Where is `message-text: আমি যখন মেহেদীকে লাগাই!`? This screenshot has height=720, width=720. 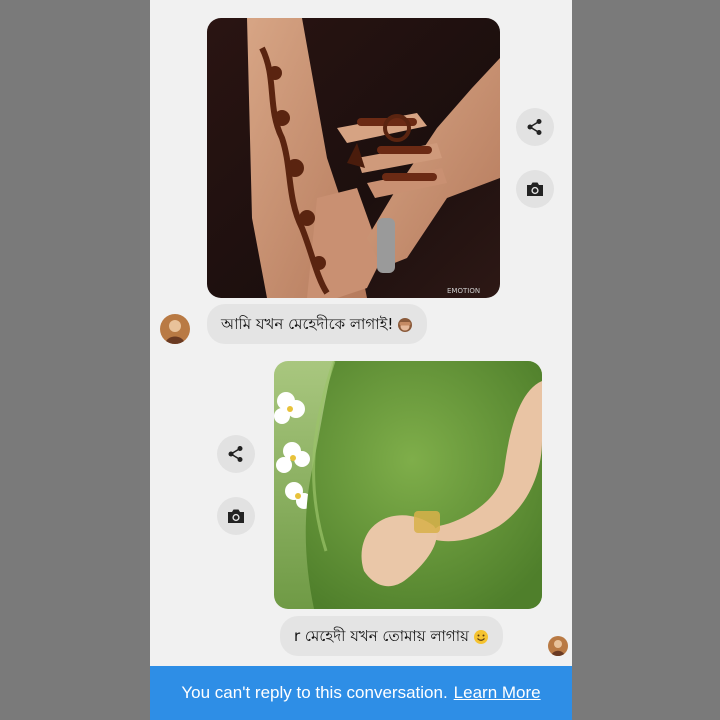
message-text: আমি যখন মেহেদীকে লাগাই! is located at coordinates (307, 324).